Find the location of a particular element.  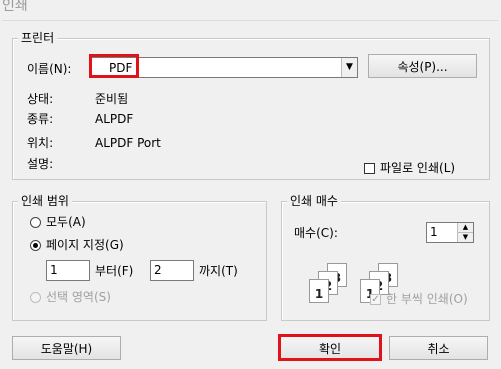

spin-up-icon: ▲ is located at coordinates (465, 228).